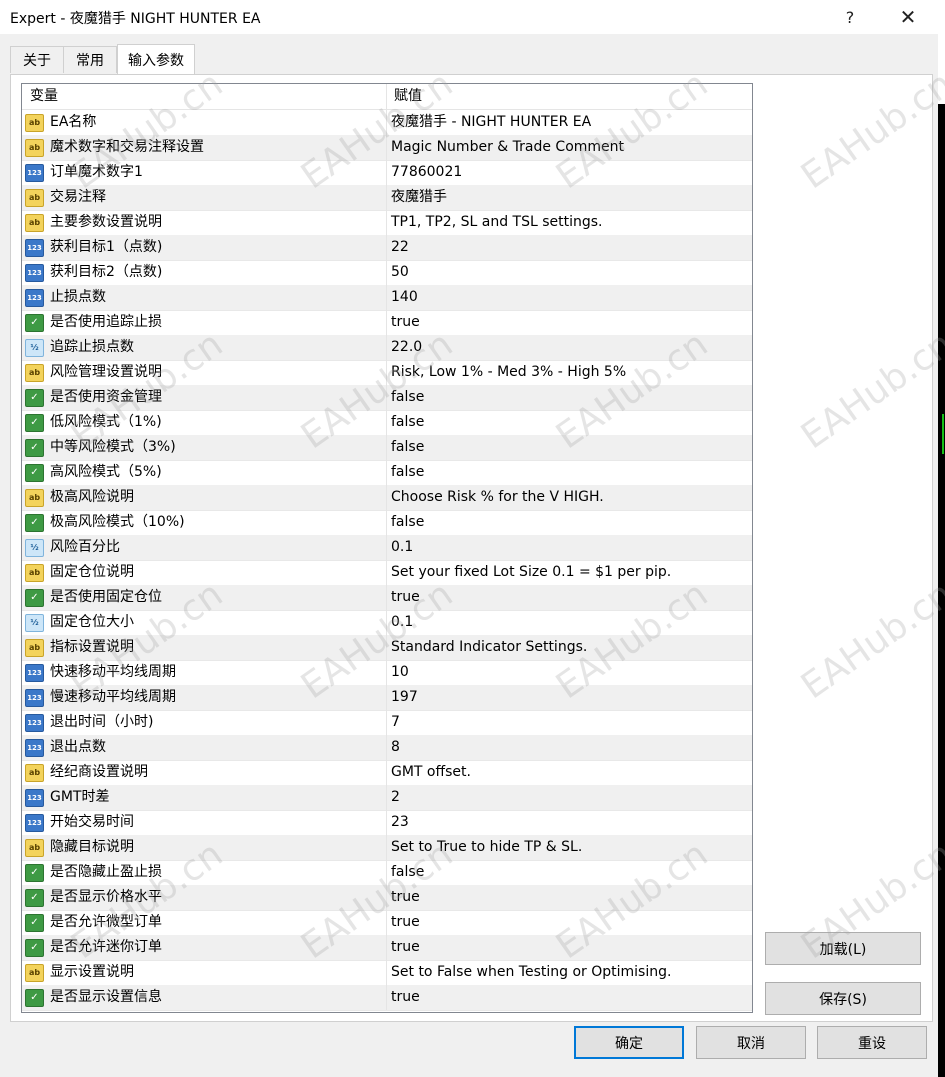  What do you see at coordinates (406, 347) in the screenshot?
I see `parameter-value: 22.0` at bounding box center [406, 347].